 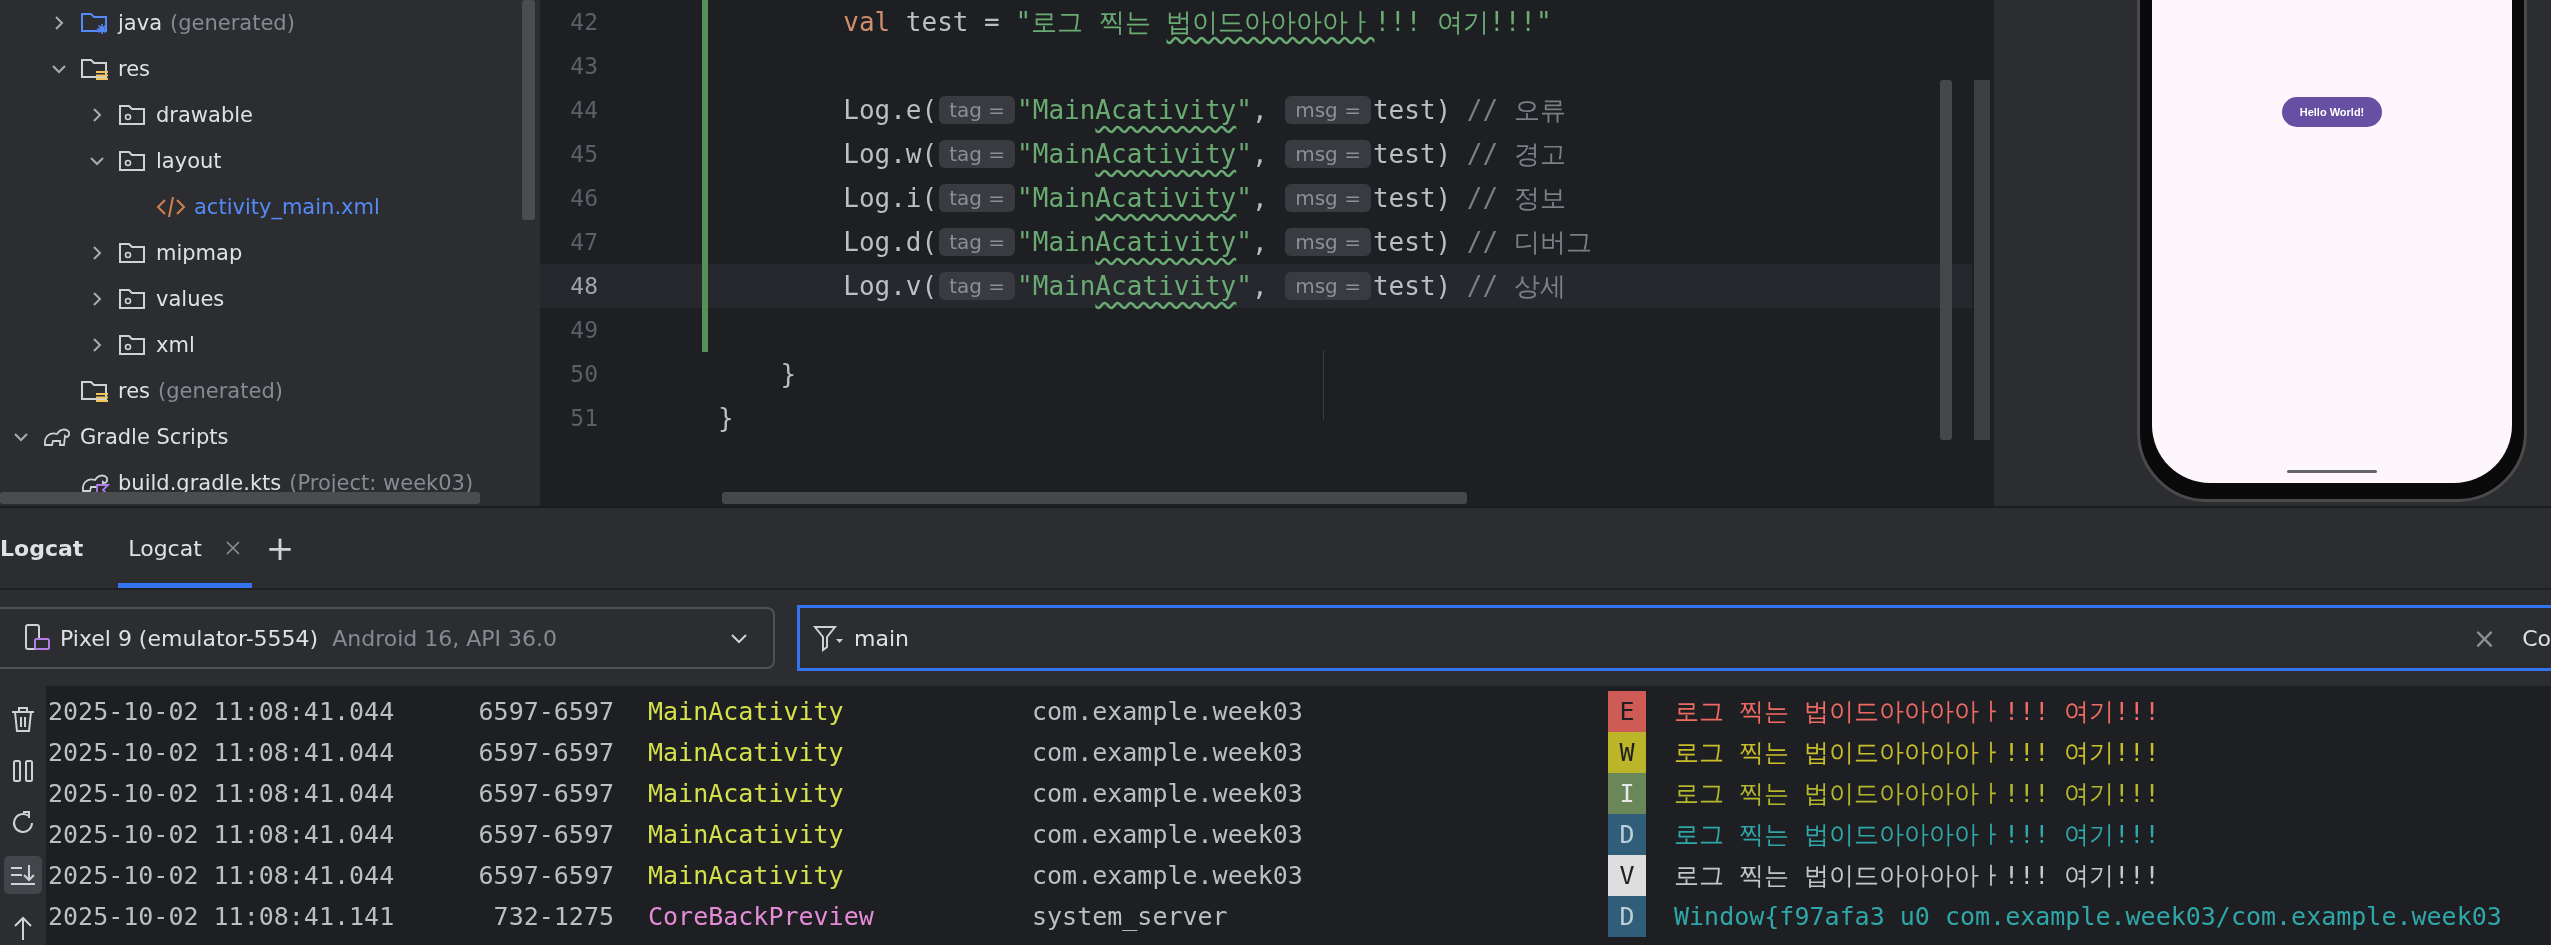 I want to click on close-icon, so click(x=232, y=548).